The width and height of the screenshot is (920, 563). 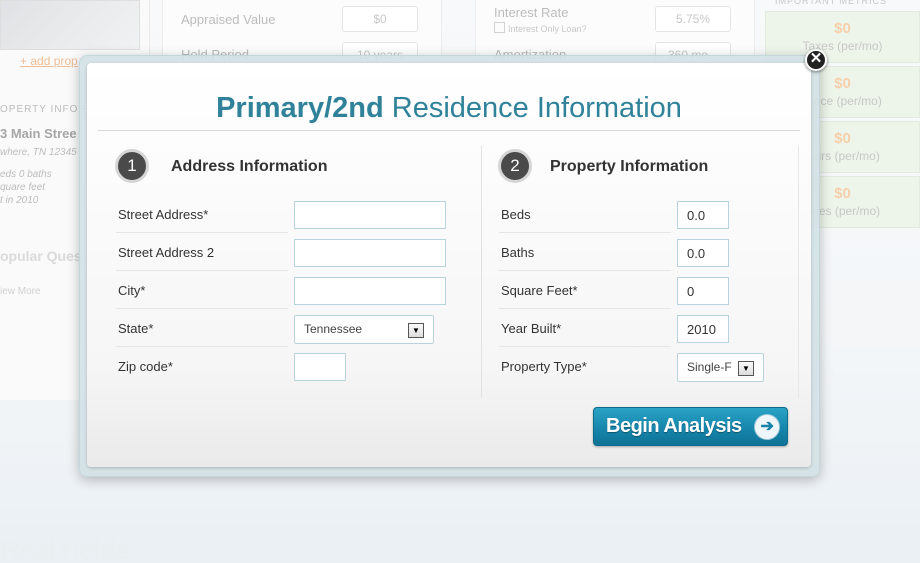 What do you see at coordinates (145, 366) in the screenshot?
I see `zip-code-label: Zip code*` at bounding box center [145, 366].